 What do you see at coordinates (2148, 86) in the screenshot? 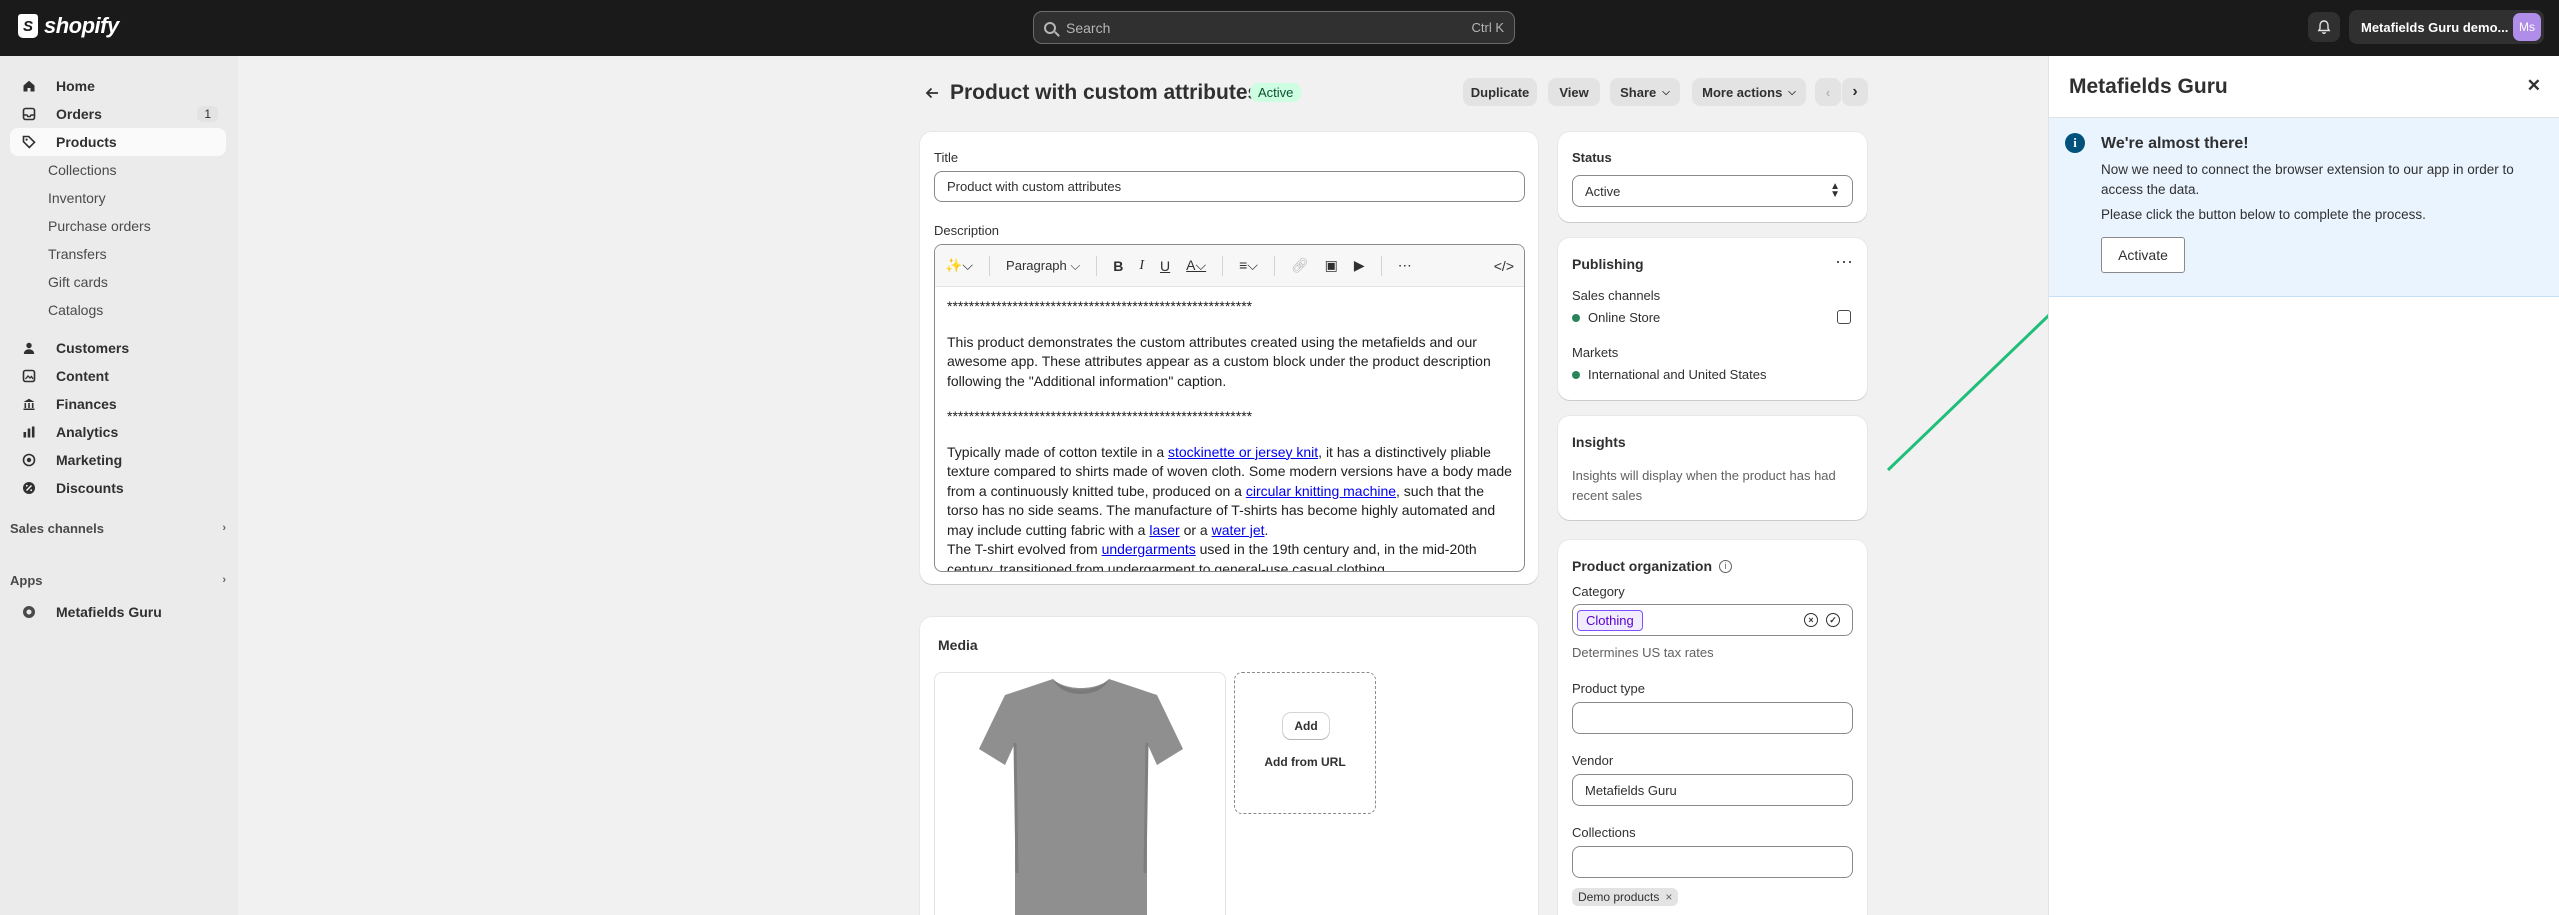
I see `app-panel-title: Metafields Guru` at bounding box center [2148, 86].